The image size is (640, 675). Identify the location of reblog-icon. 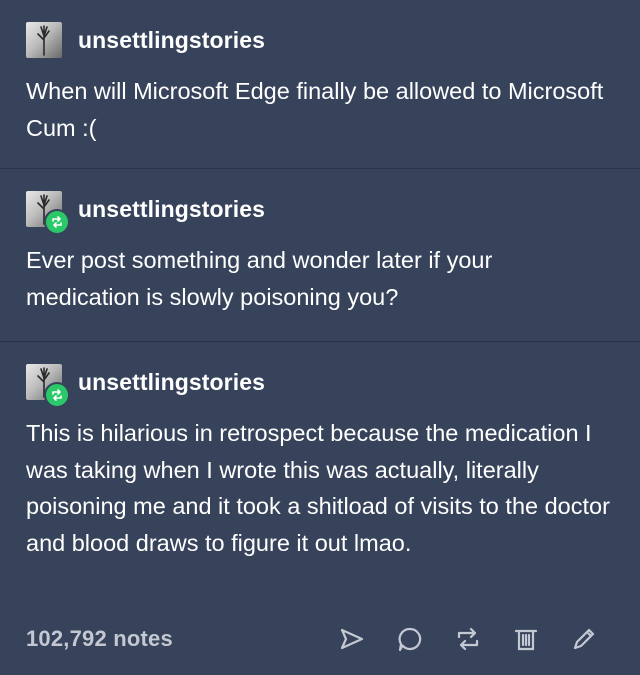
(468, 639).